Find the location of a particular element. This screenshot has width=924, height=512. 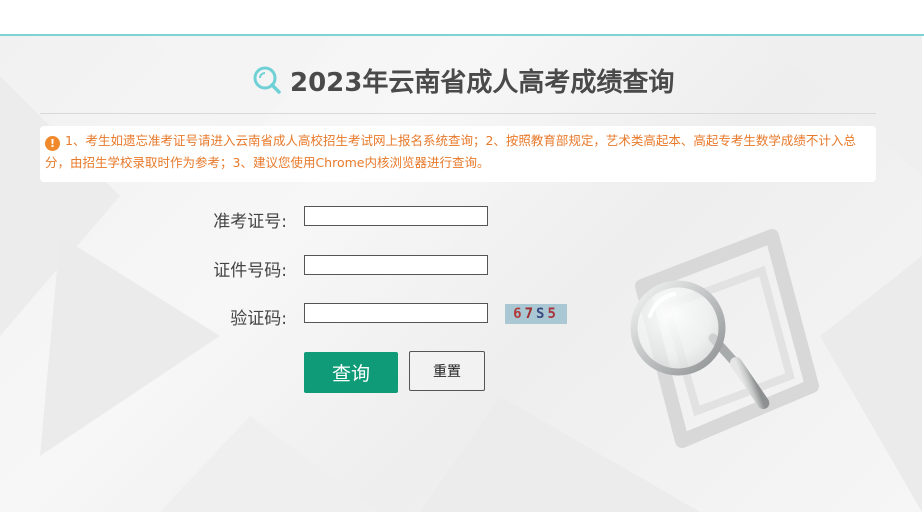

id-number-label: 证件号码: is located at coordinates (250, 271).